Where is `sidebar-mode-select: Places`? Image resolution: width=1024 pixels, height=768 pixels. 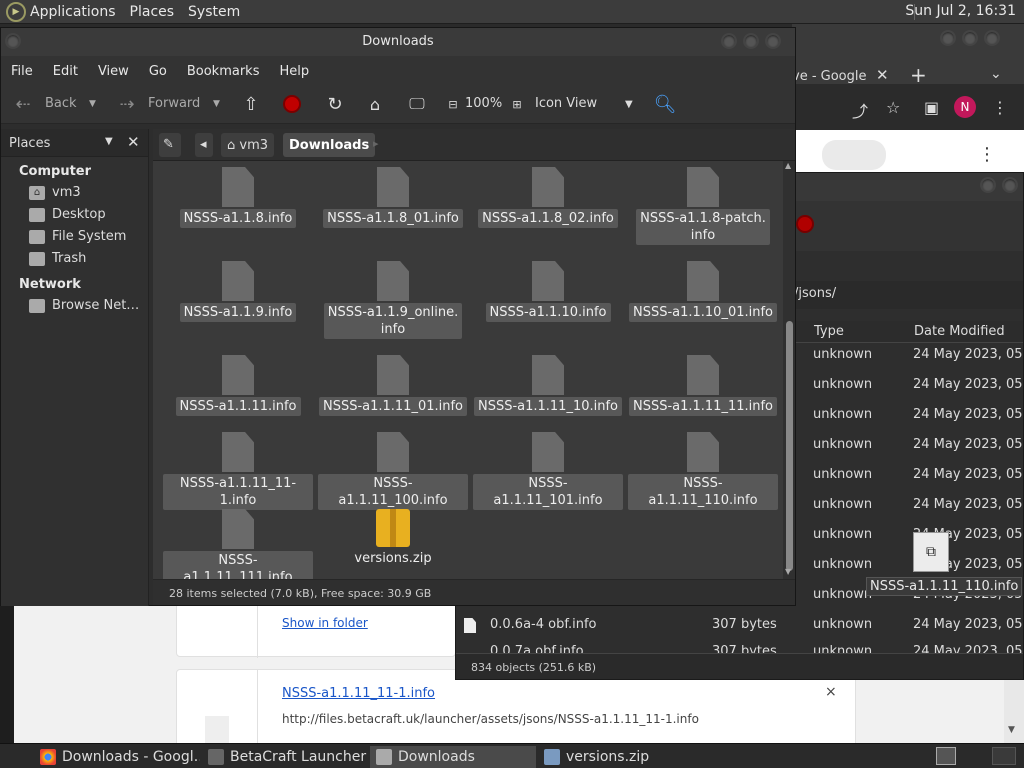
sidebar-mode-select: Places is located at coordinates (29, 143).